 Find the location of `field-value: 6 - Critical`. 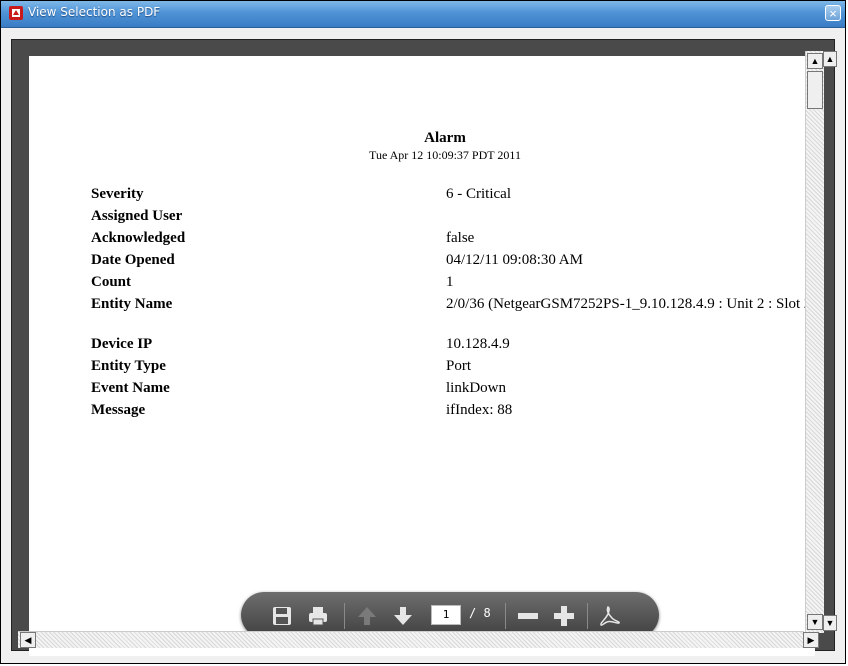

field-value: 6 - Critical is located at coordinates (478, 194).